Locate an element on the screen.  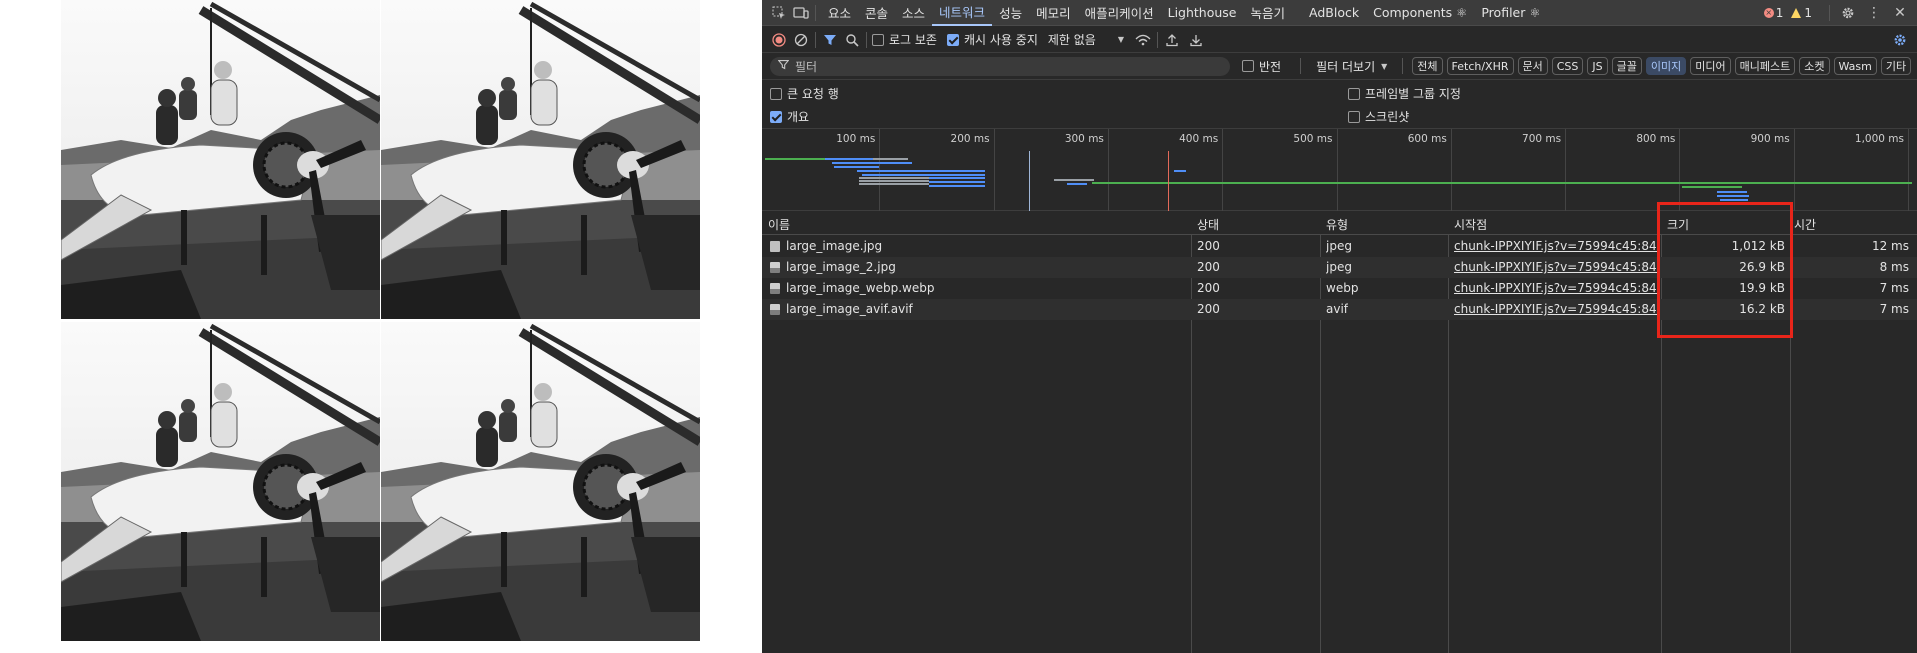
tab-6: 애플리케이션 is located at coordinates (1119, 13).